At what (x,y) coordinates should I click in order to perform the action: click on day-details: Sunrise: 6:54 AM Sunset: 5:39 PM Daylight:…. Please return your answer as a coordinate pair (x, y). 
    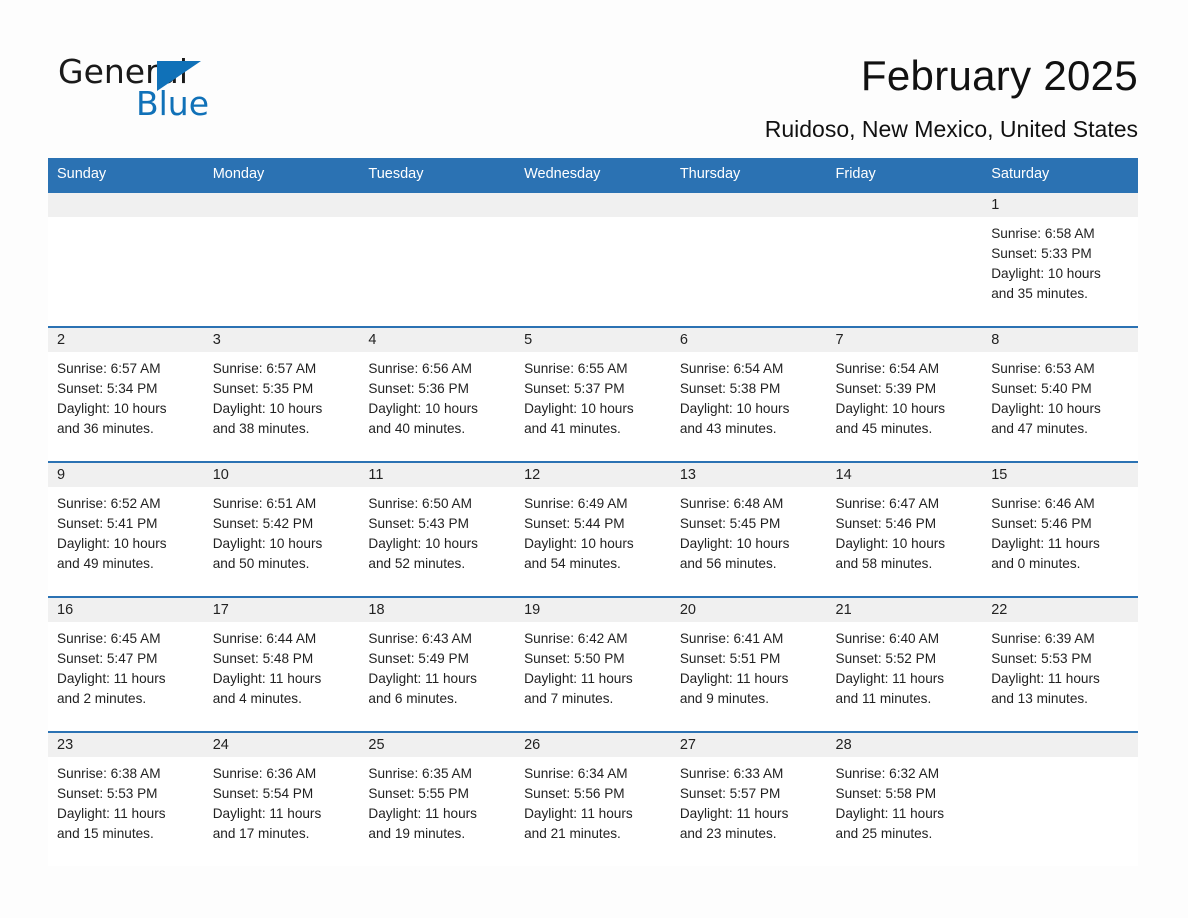
    Looking at the image, I should click on (905, 395).